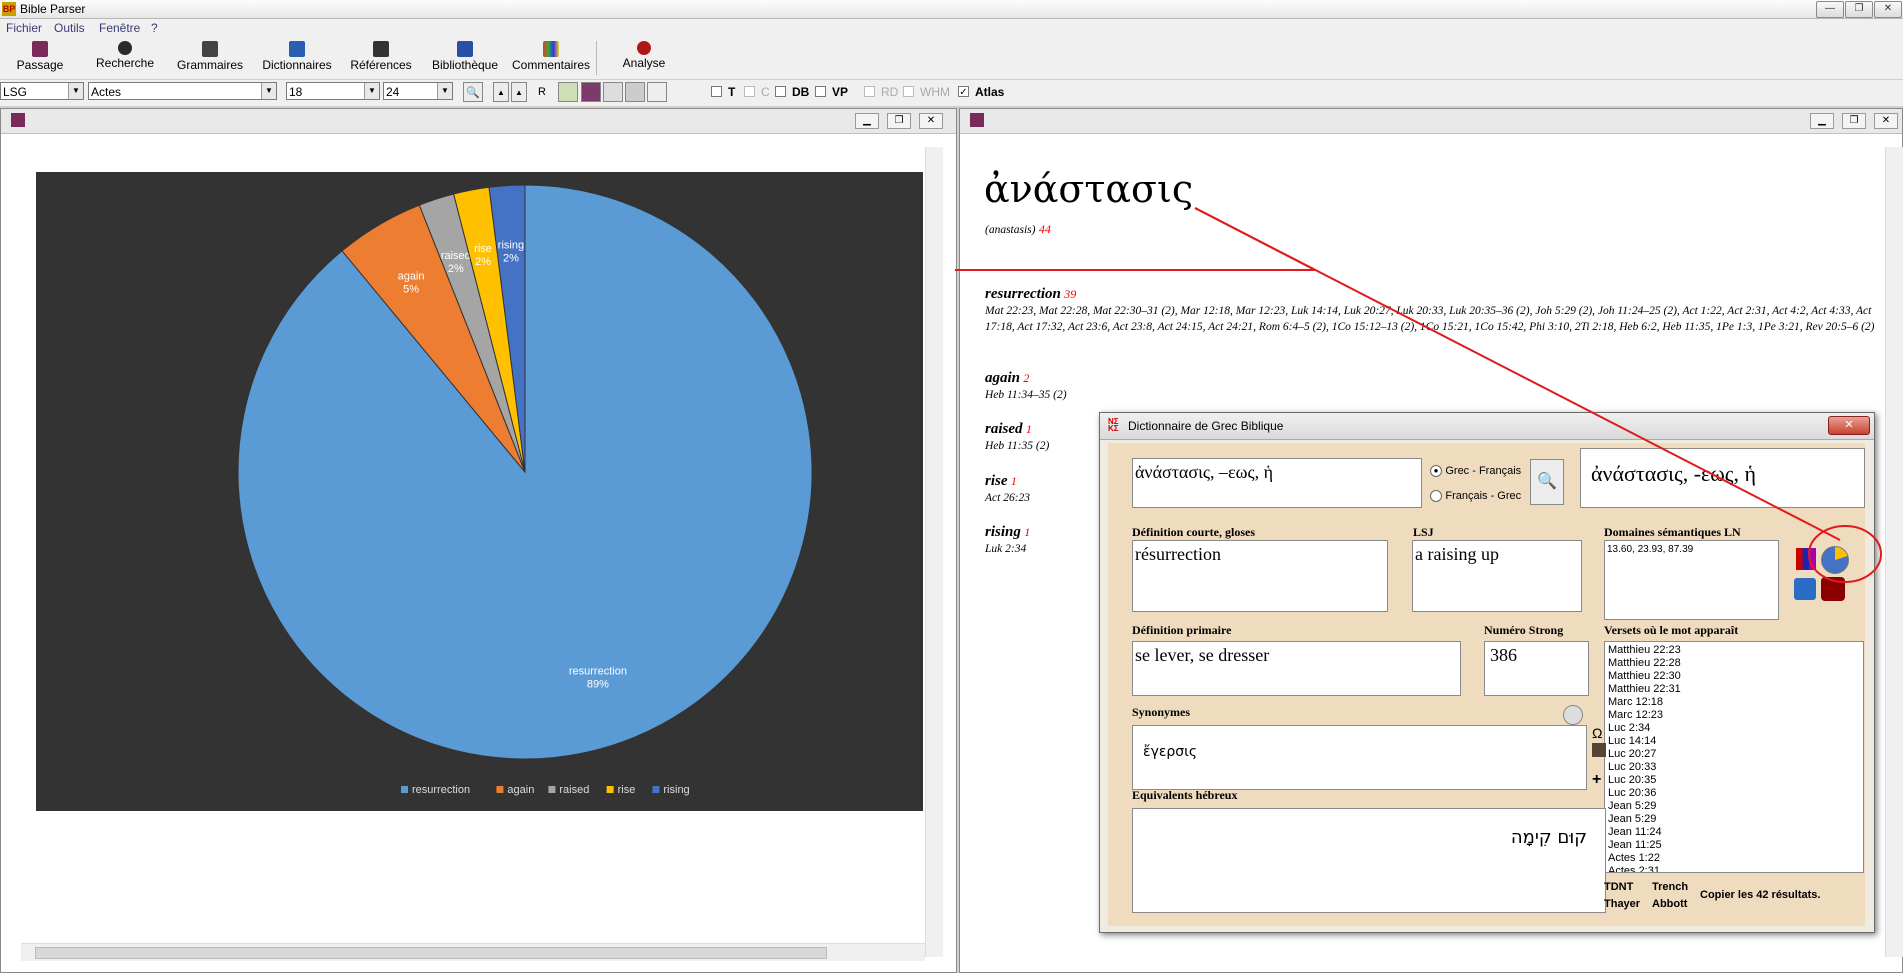 This screenshot has height=973, width=1903. Describe the element at coordinates (1669, 904) in the screenshot. I see `abbott-link: Abbott` at that location.